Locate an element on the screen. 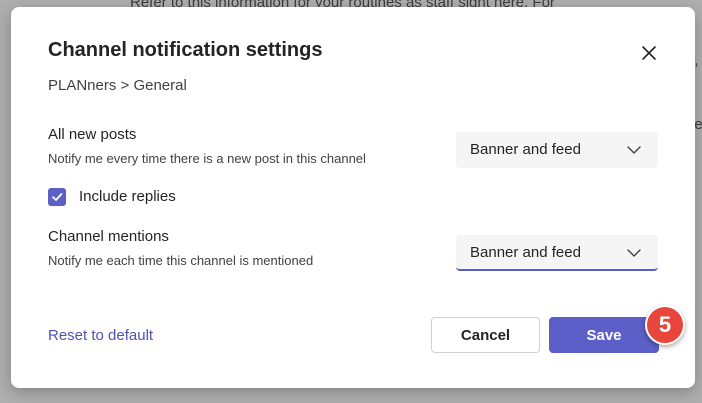  reset-to-default-link: Reset to default is located at coordinates (100, 335).